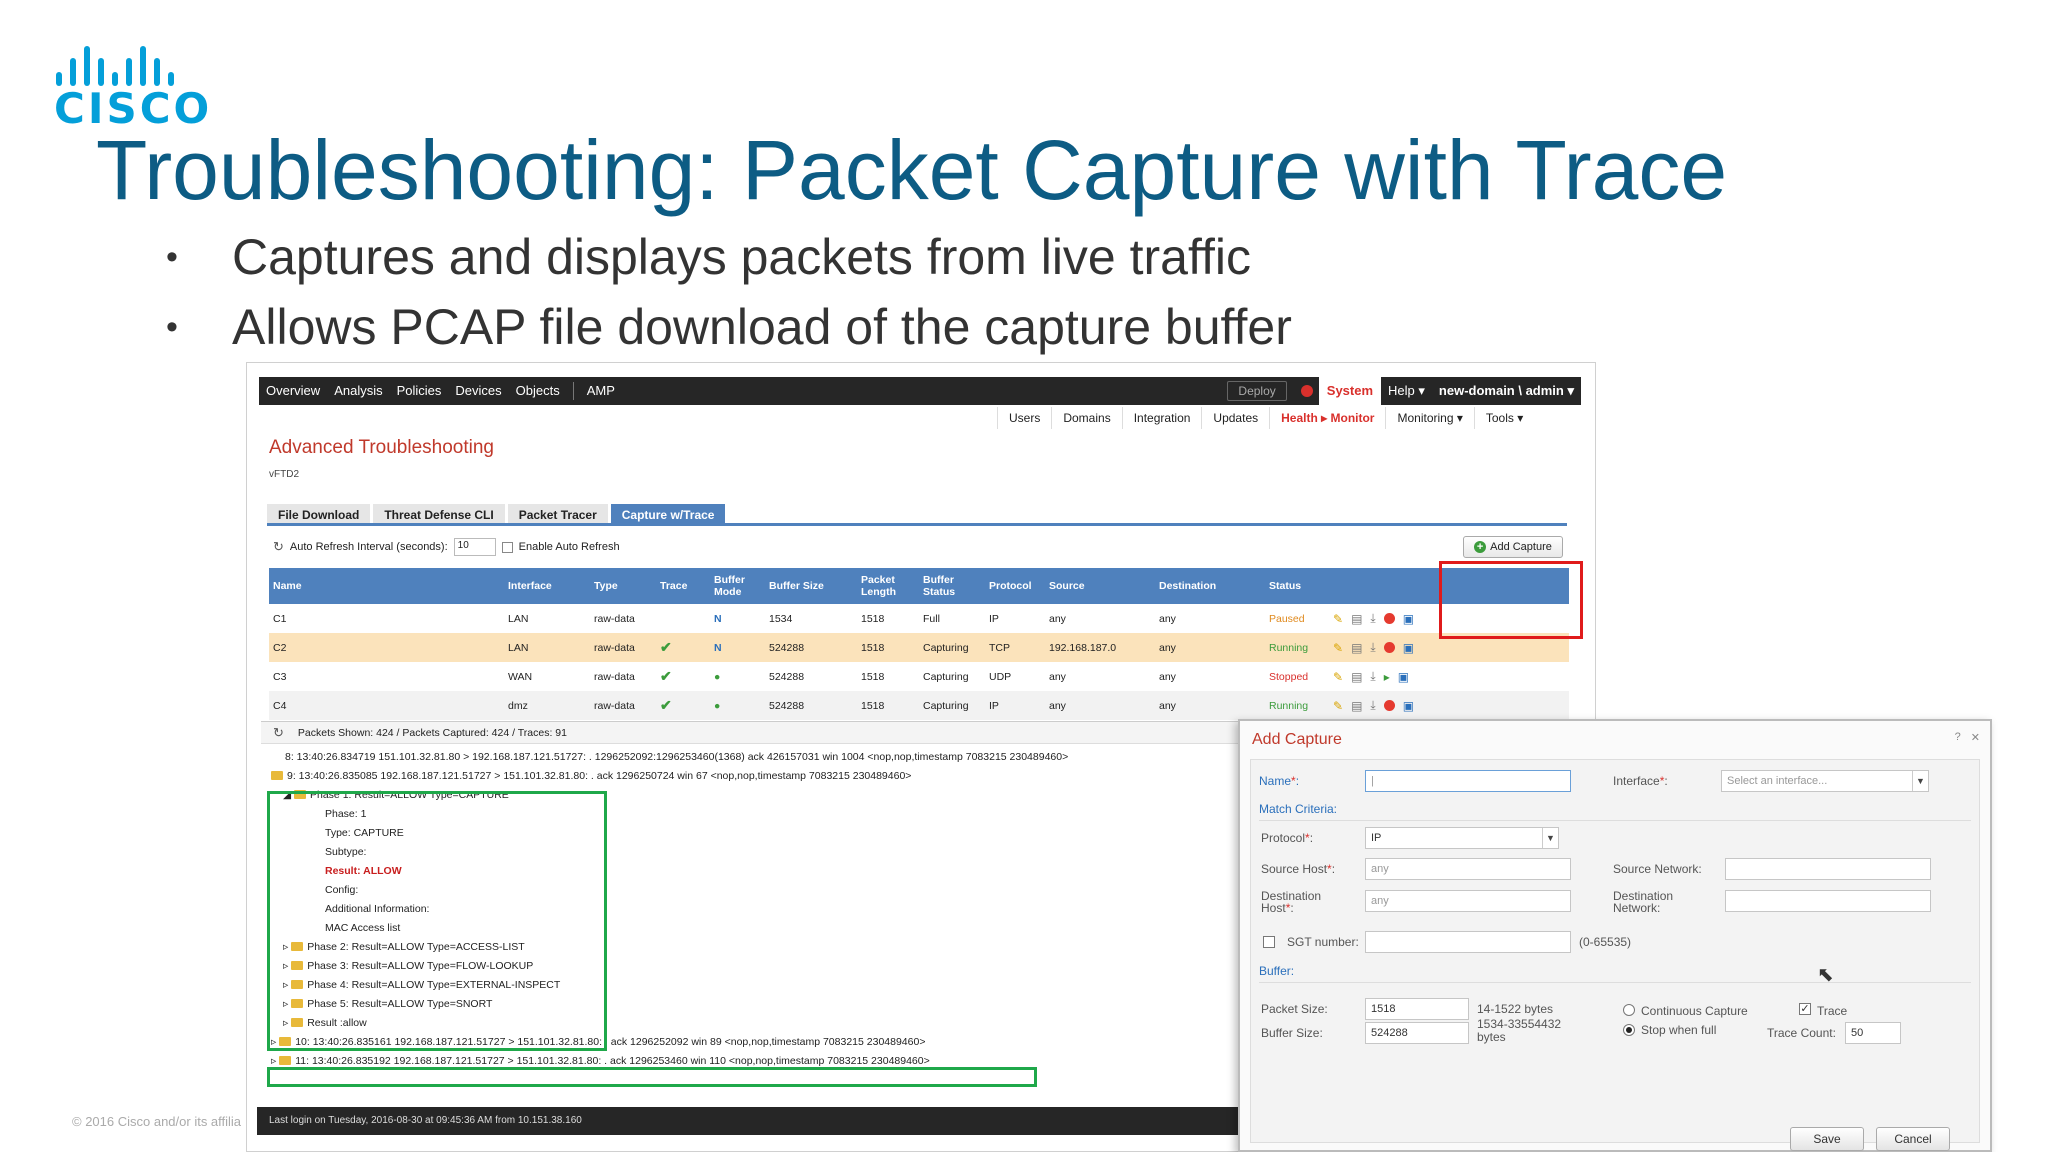 The width and height of the screenshot is (2048, 1152). I want to click on subnav-health-monitor: Health ▸ Monitor, so click(1327, 418).